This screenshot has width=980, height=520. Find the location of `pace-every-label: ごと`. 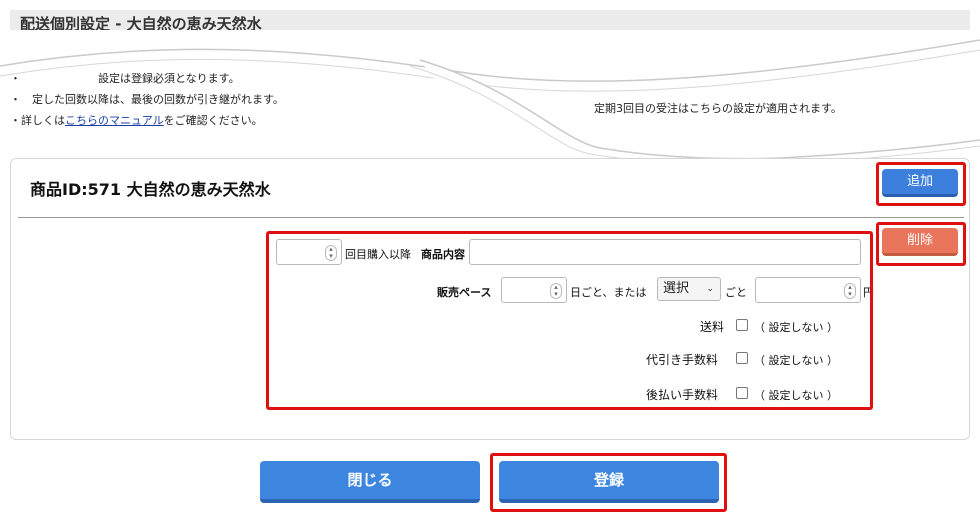

pace-every-label: ごと is located at coordinates (736, 292).